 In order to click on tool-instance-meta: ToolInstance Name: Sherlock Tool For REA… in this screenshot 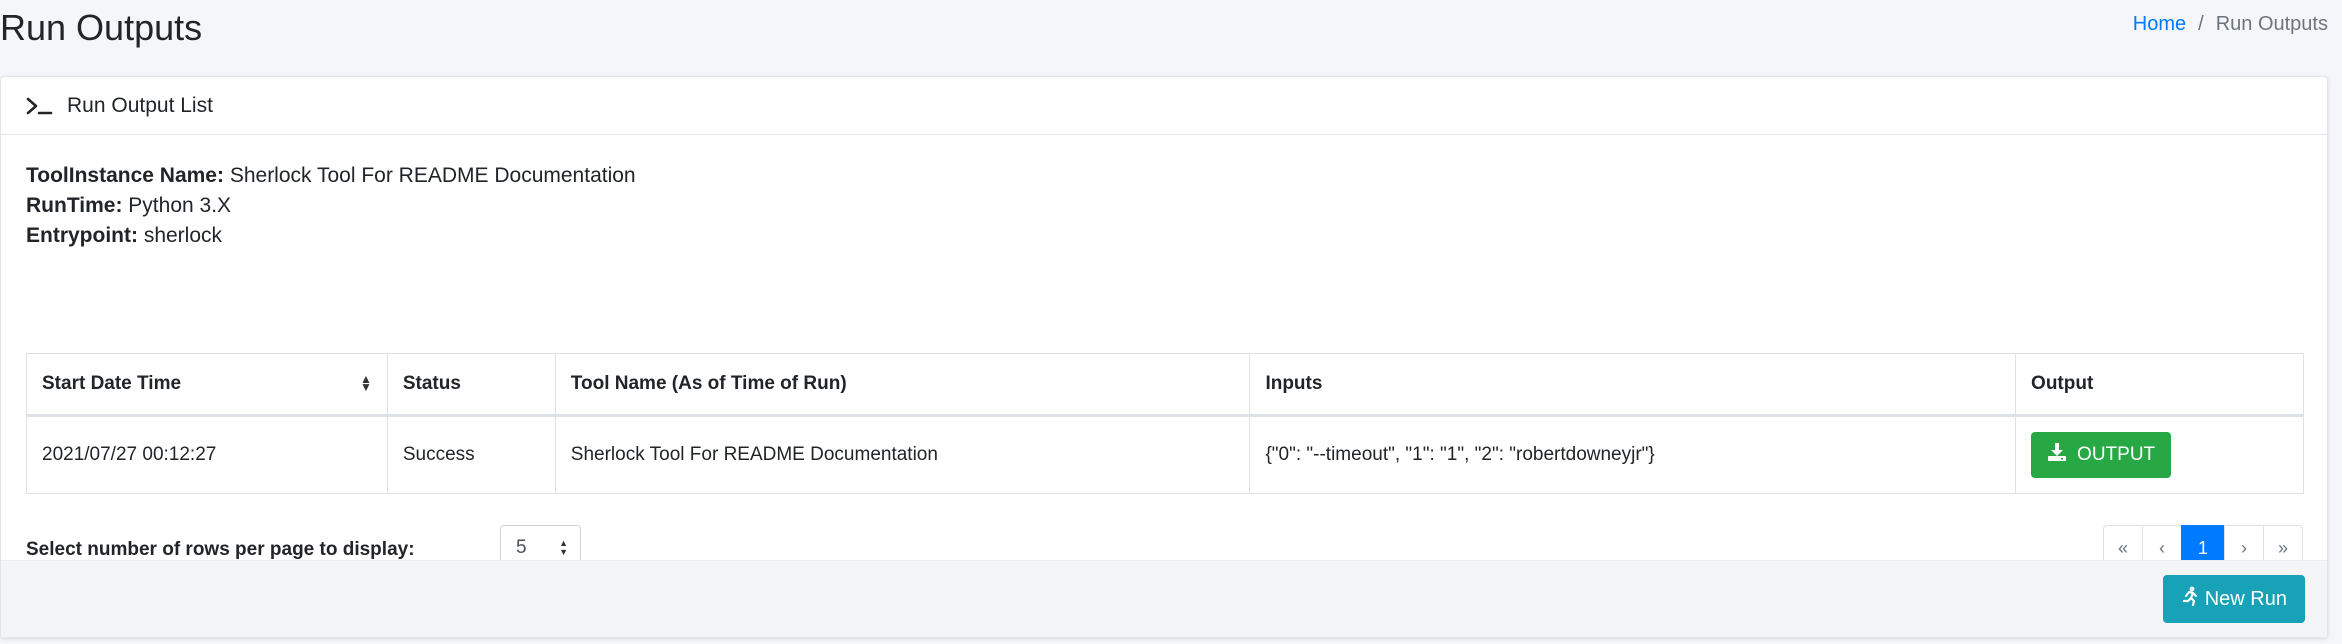, I will do `click(331, 206)`.